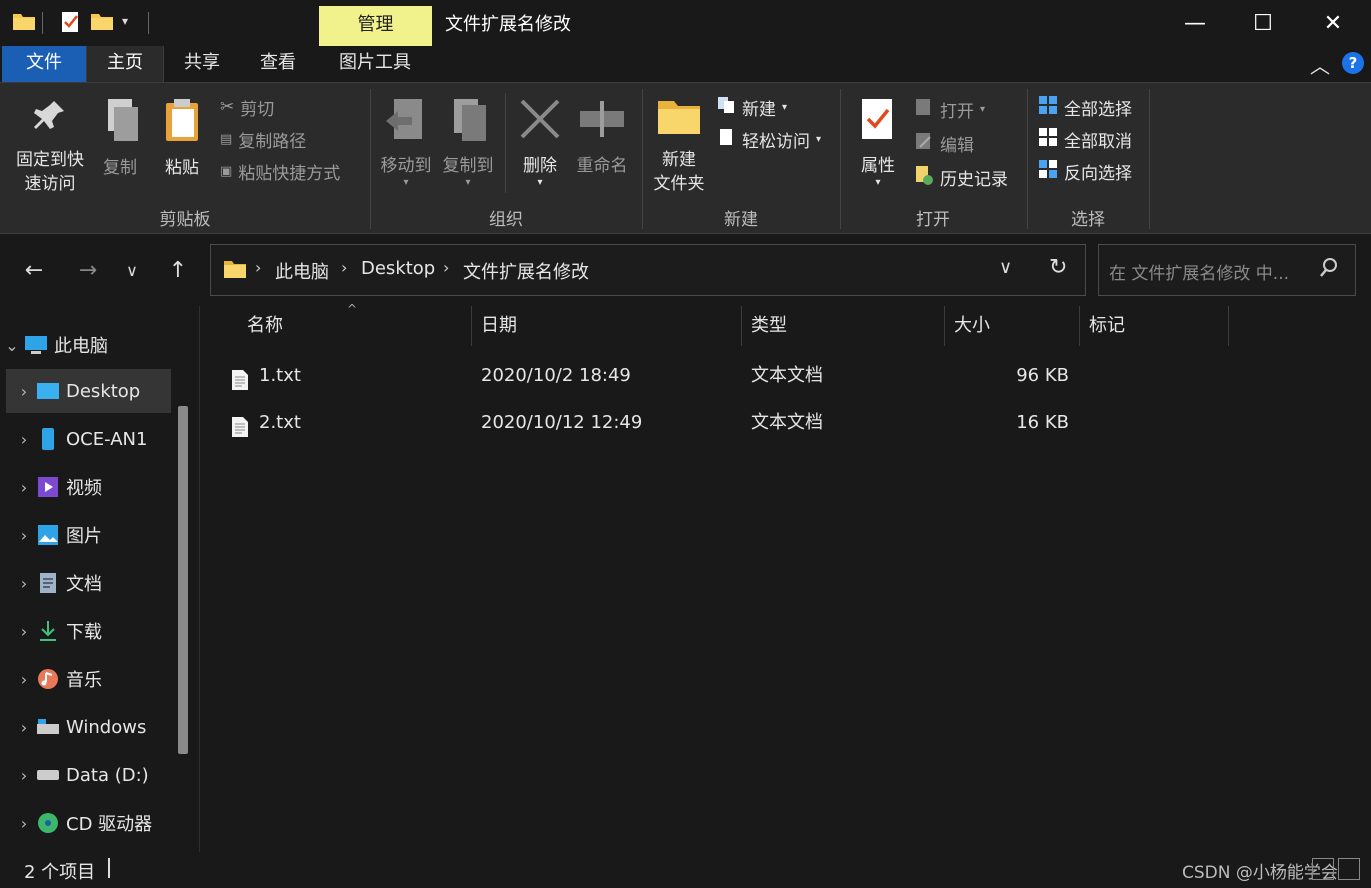  What do you see at coordinates (685, 23) in the screenshot?
I see `title-bar: ▾ 管理 文件扩展名修改 — ☐ ✕` at bounding box center [685, 23].